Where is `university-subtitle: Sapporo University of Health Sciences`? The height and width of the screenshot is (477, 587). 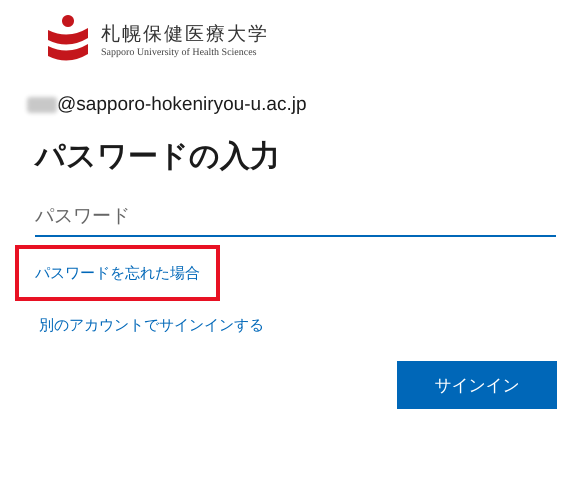
university-subtitle: Sapporo University of Health Sciences is located at coordinates (179, 52).